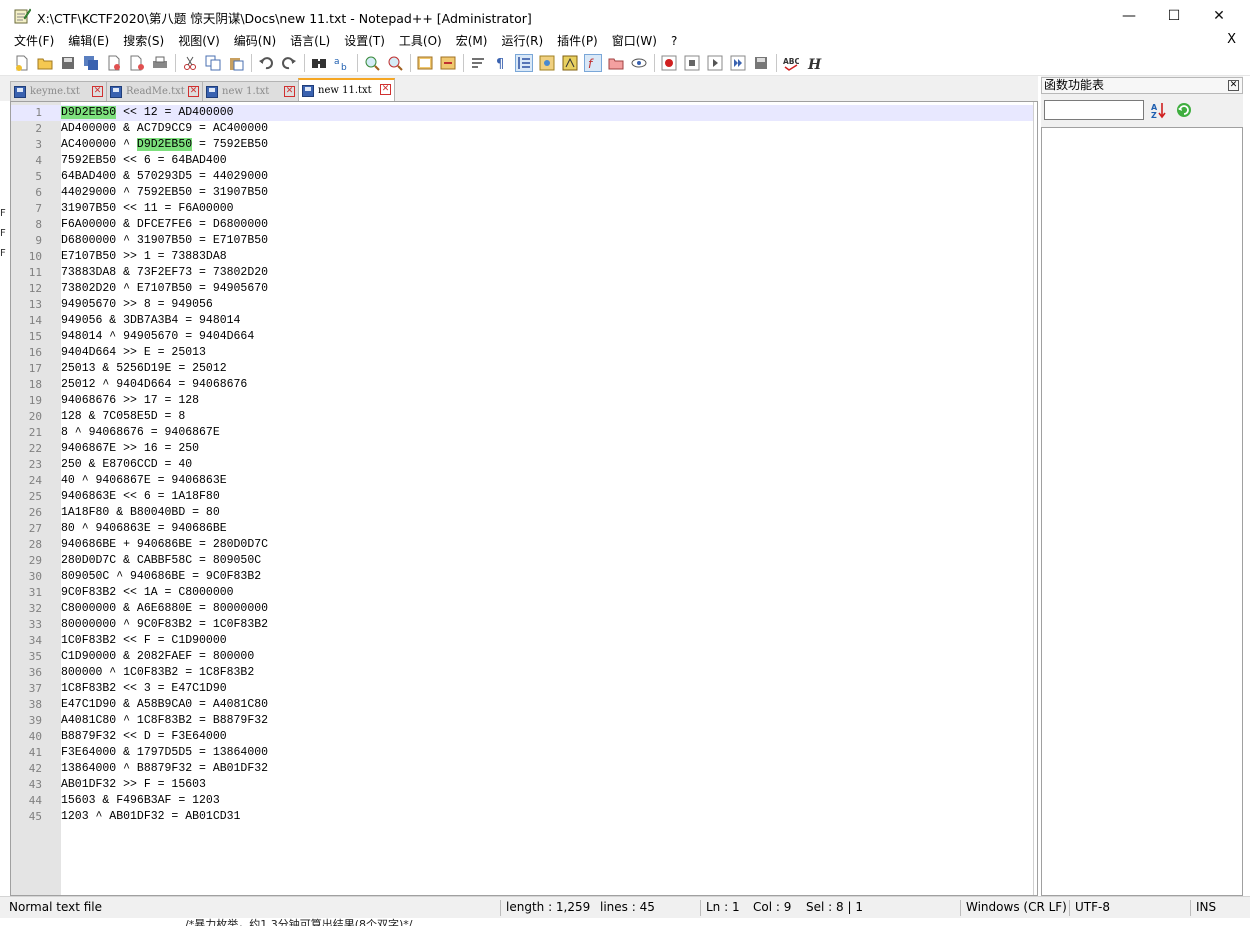 Image resolution: width=1250 pixels, height=926 pixels. I want to click on close-document-button: X, so click(1231, 39).